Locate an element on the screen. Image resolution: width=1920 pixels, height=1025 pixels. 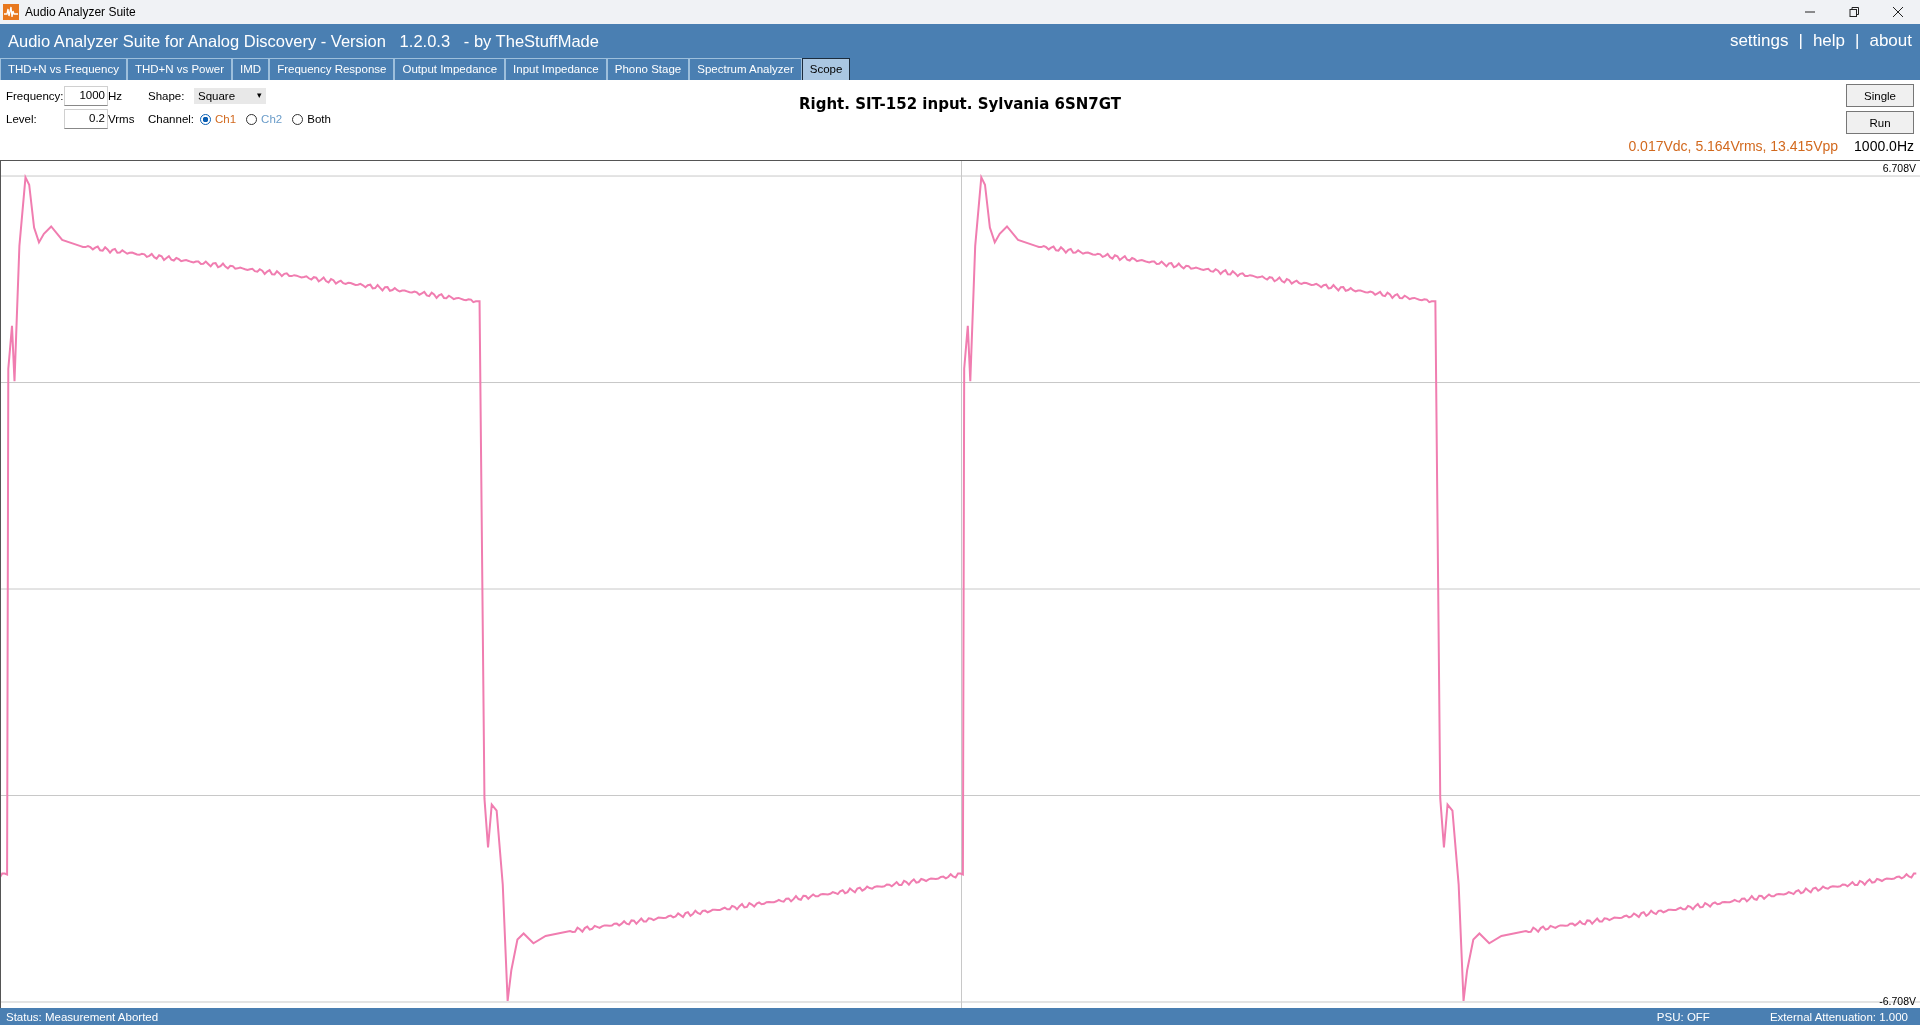
unit-label: Hz is located at coordinates (116, 96).